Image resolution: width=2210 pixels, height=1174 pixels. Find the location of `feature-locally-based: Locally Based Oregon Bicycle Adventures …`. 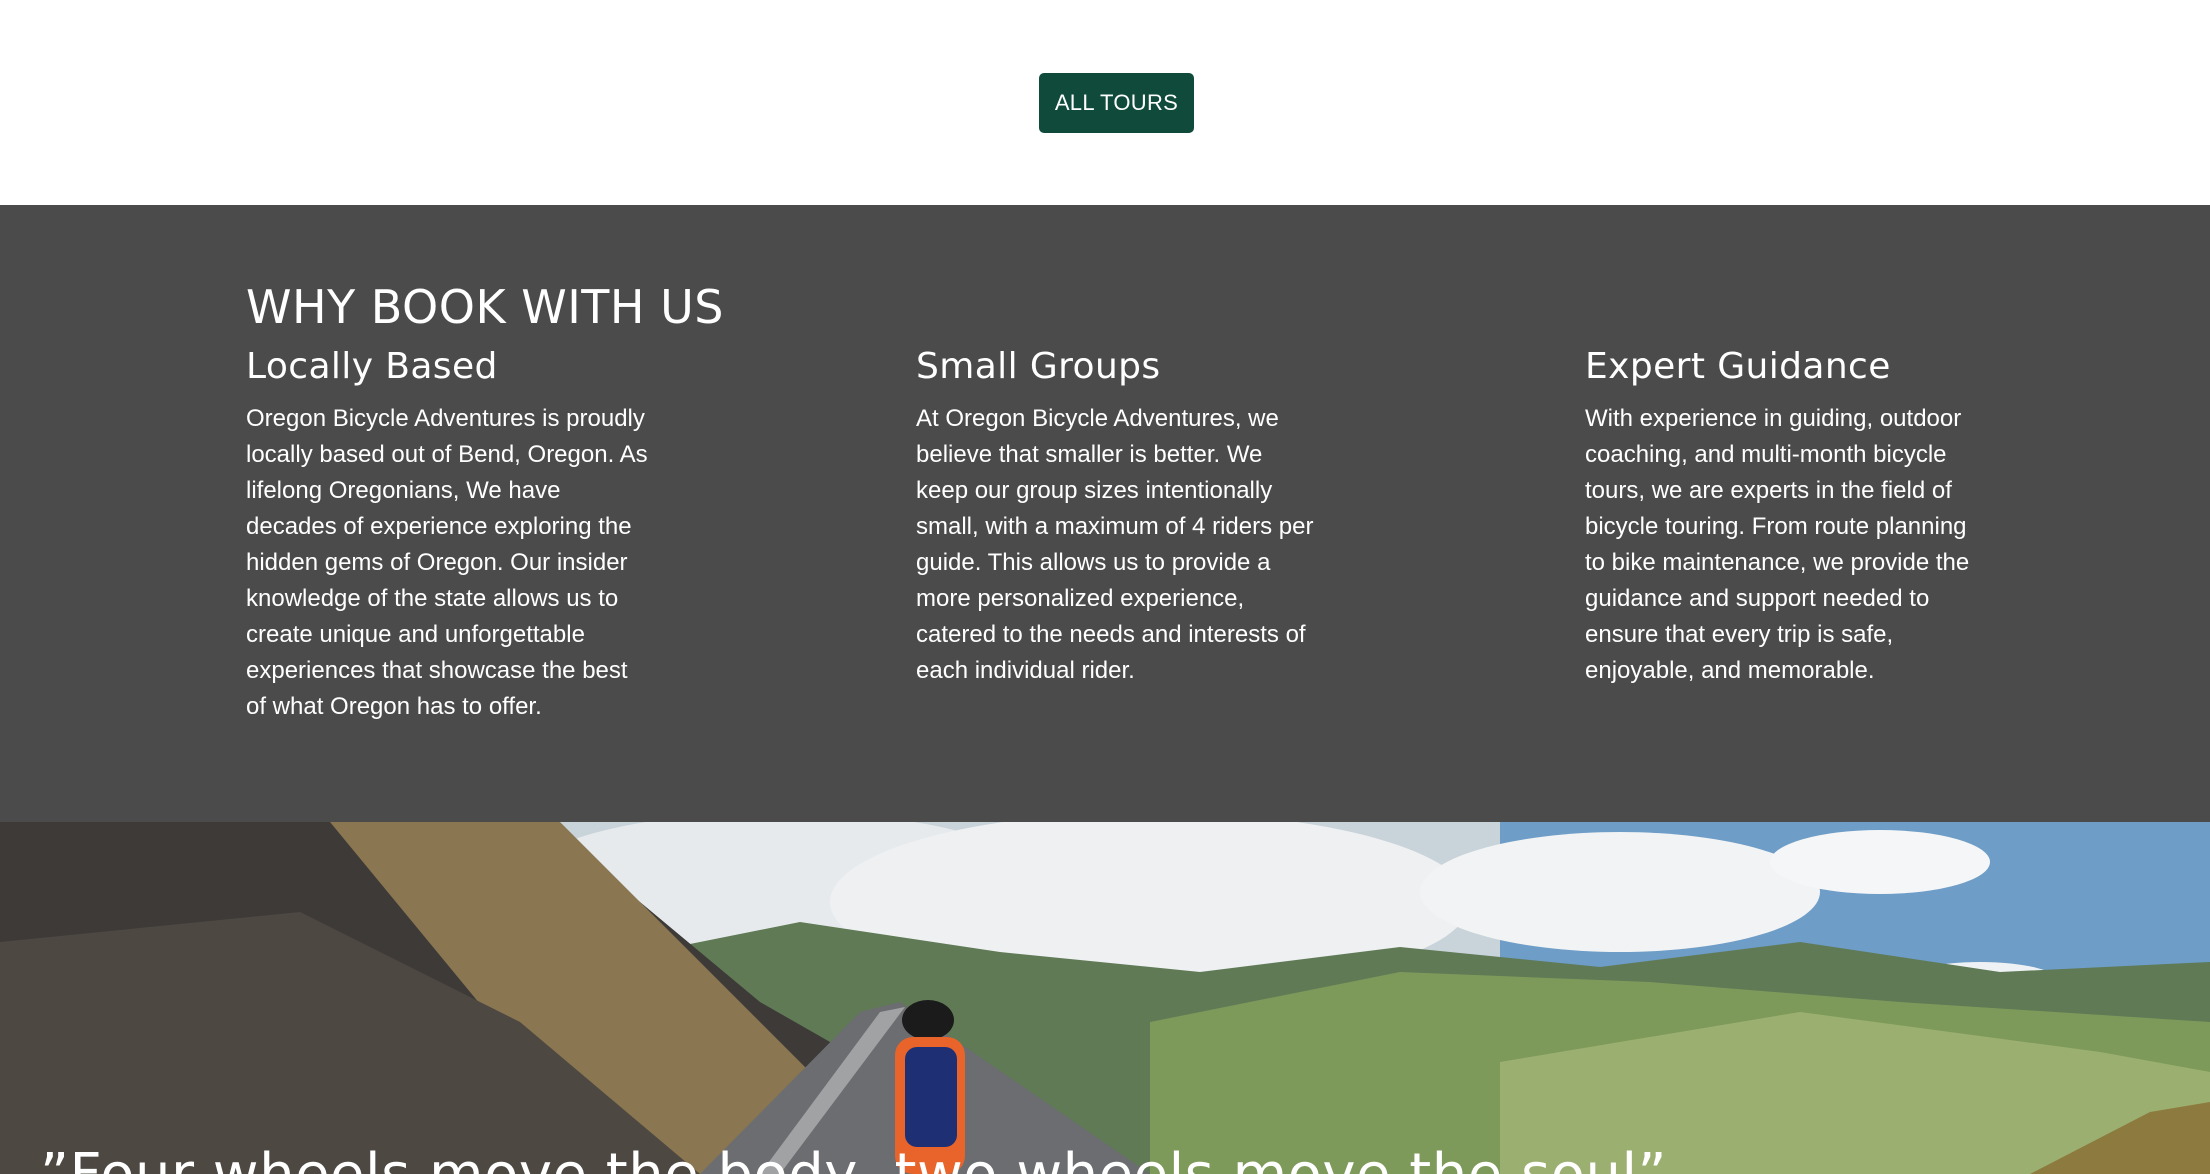

feature-locally-based: Locally Based Oregon Bicycle Adventures … is located at coordinates (456, 535).